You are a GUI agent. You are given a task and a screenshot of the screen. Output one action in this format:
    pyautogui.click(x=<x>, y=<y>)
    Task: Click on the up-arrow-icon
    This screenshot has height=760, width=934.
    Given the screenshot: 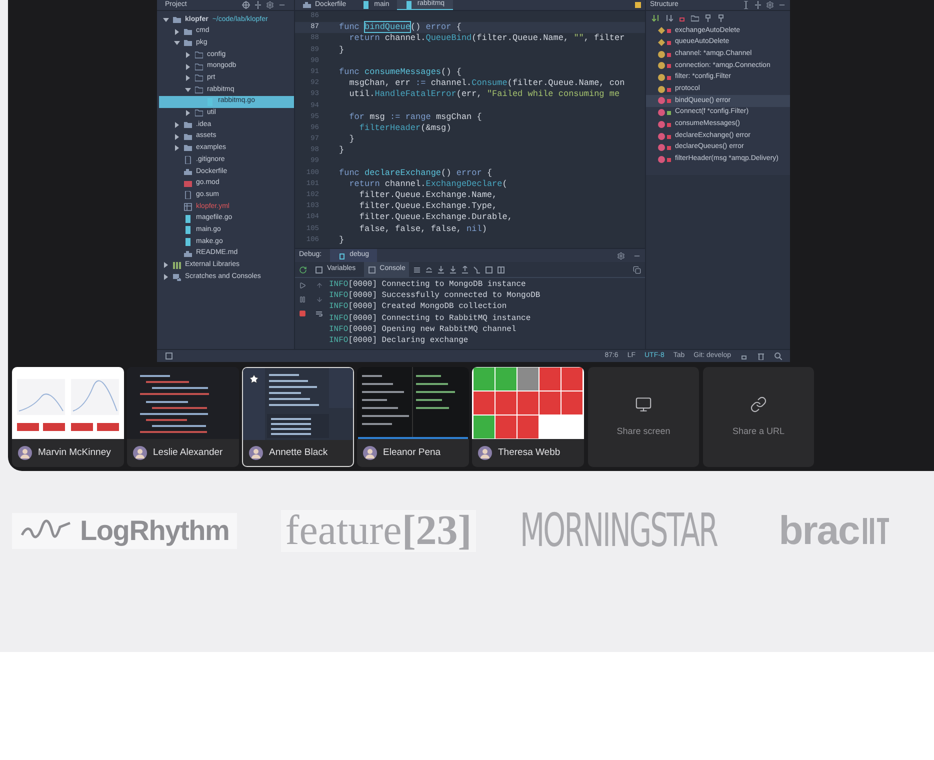 What is the action you would take?
    pyautogui.click(x=319, y=285)
    